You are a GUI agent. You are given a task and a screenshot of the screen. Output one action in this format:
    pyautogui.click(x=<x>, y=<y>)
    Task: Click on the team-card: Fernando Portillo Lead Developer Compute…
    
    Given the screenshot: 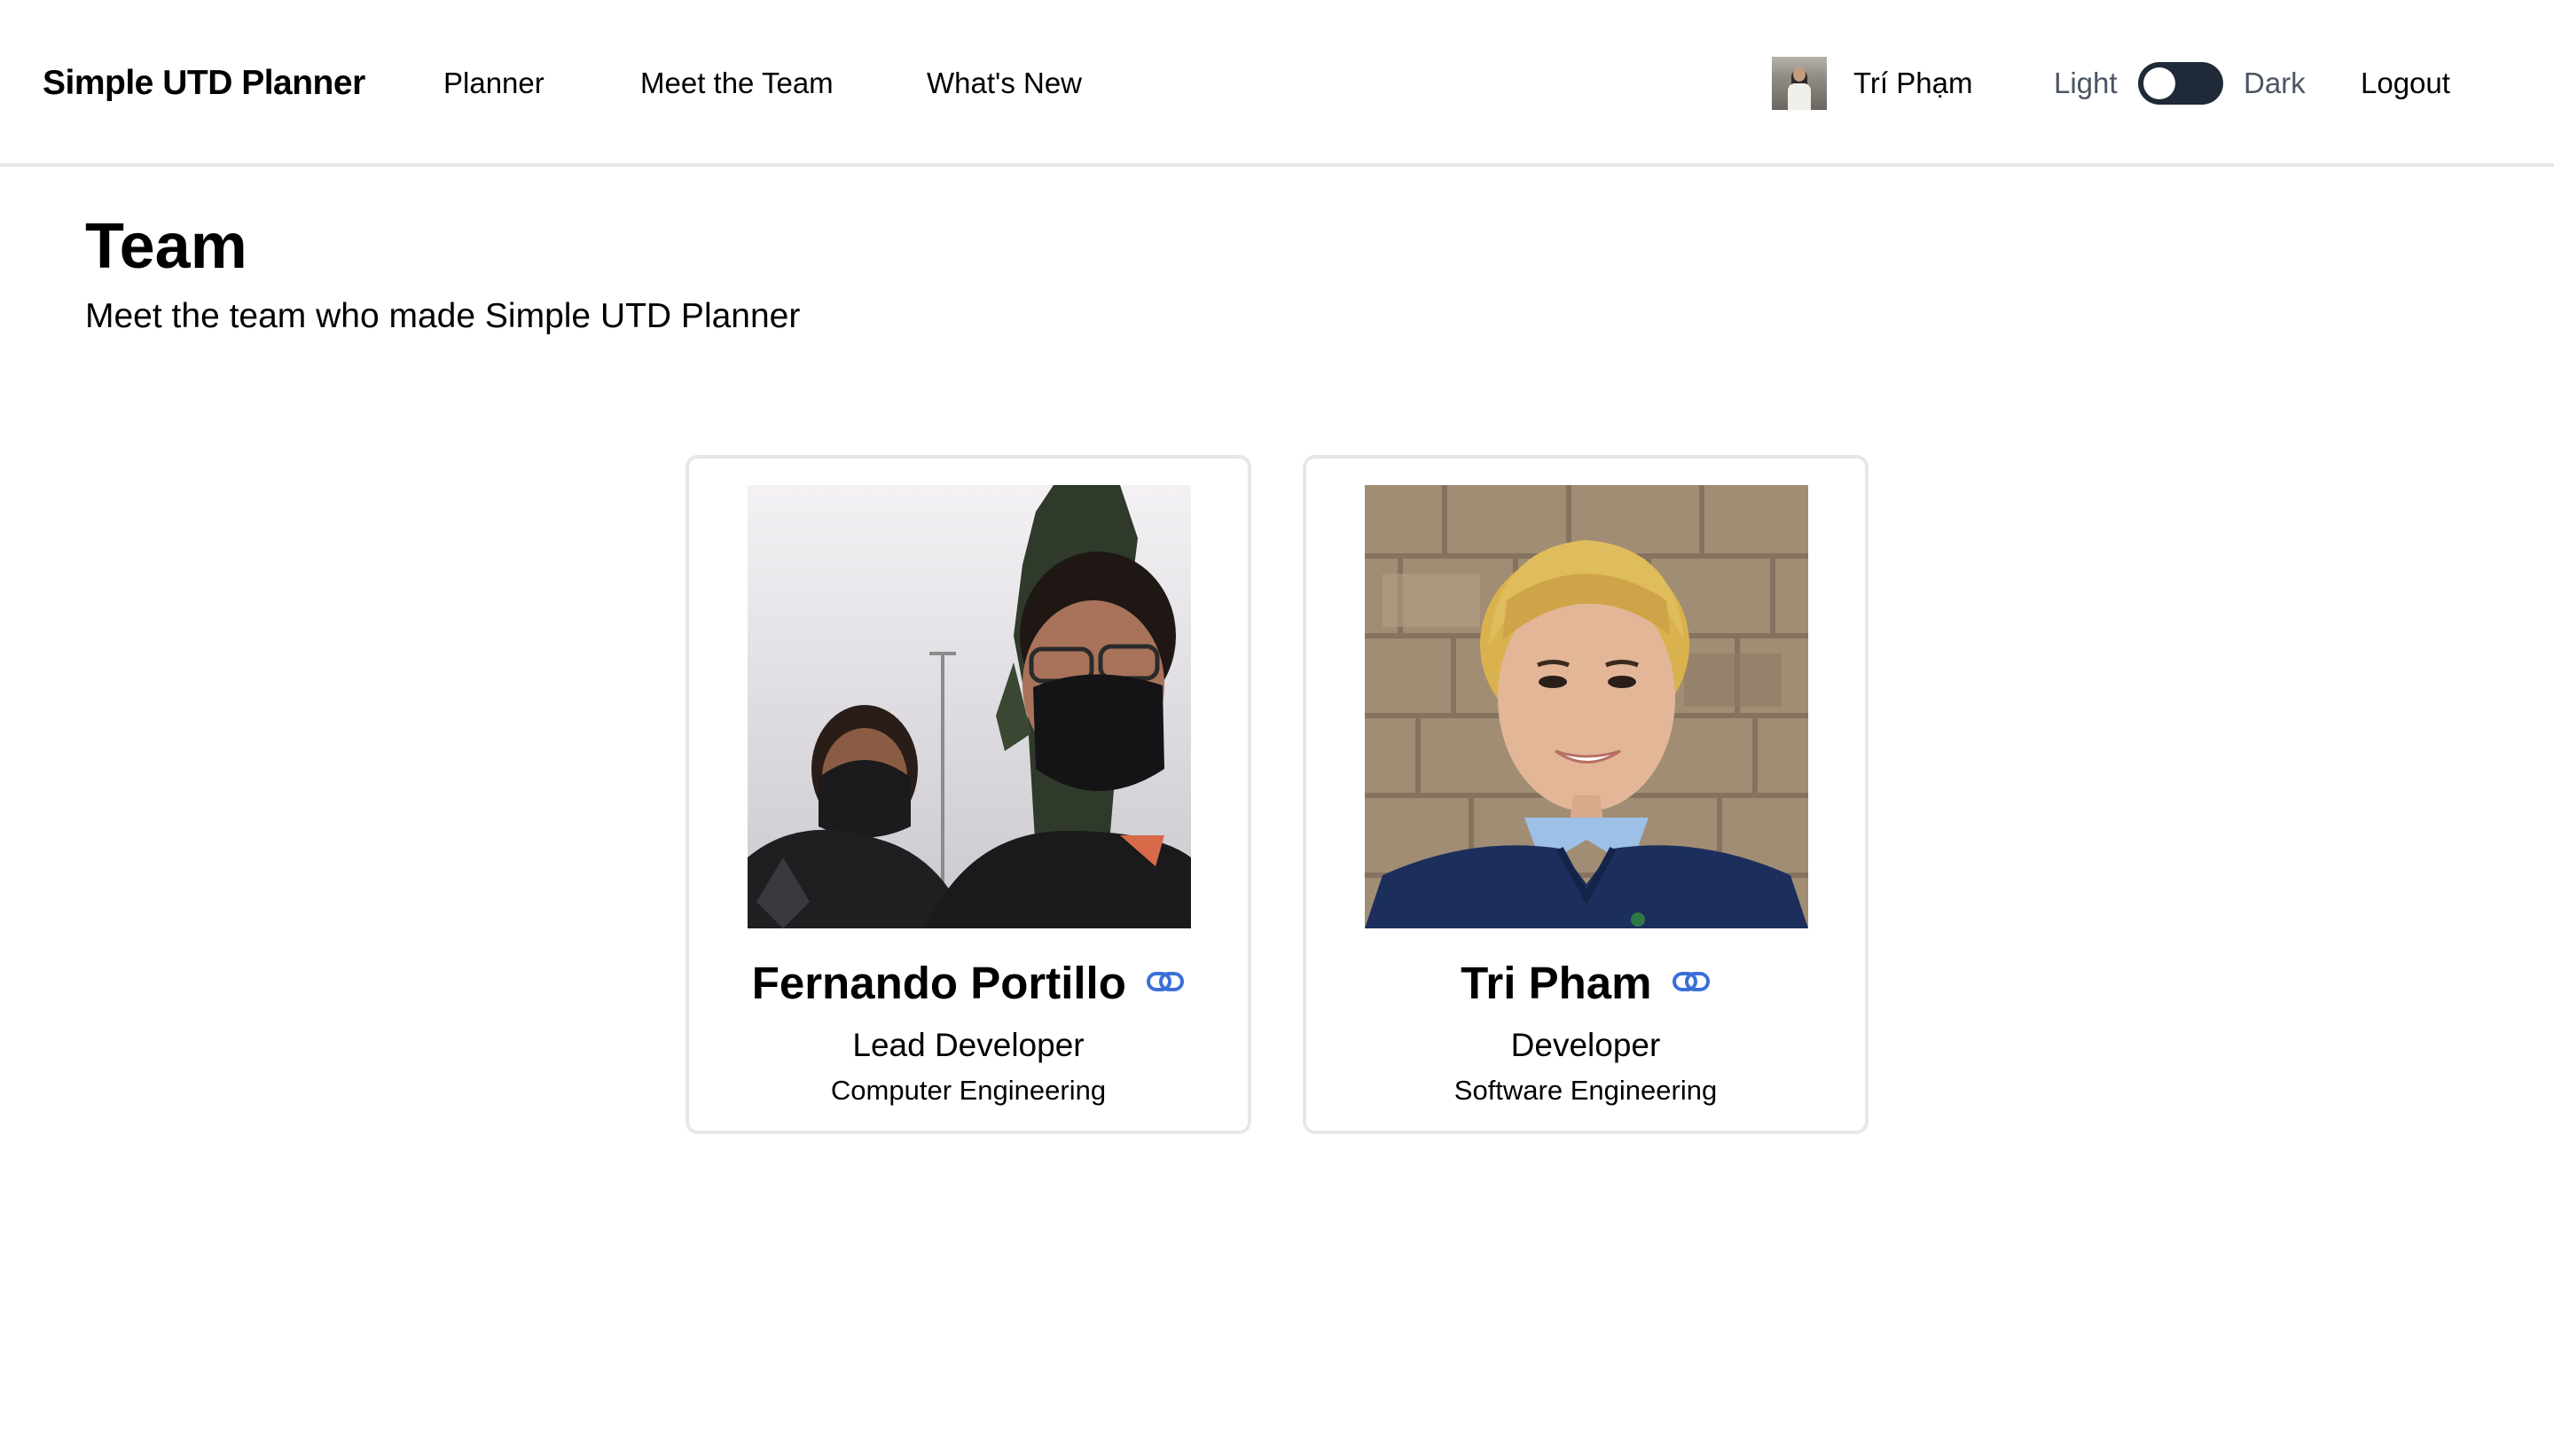 What is the action you would take?
    pyautogui.click(x=968, y=794)
    